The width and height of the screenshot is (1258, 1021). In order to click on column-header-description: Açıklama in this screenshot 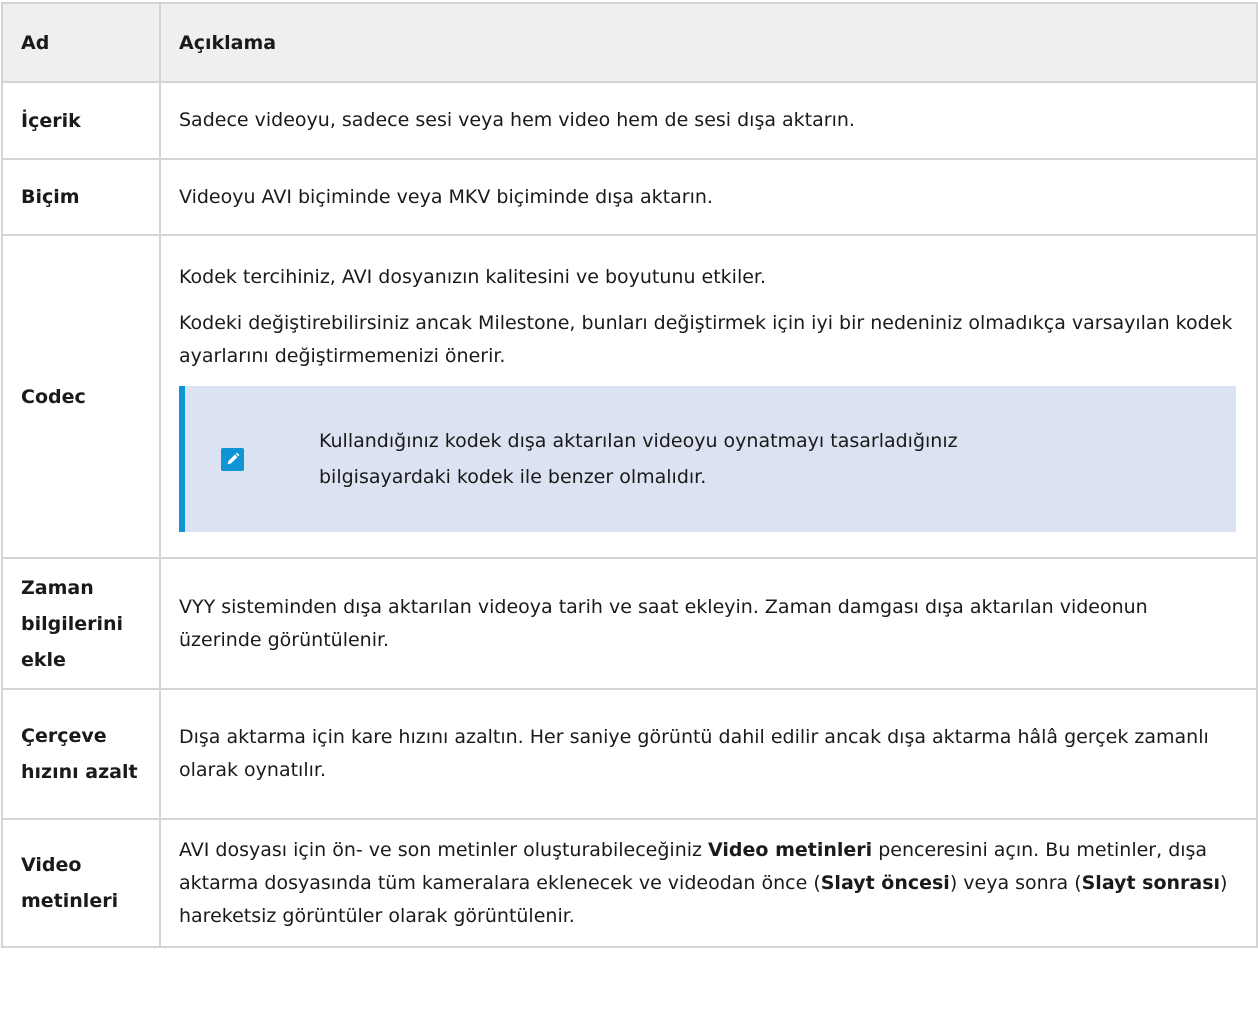, I will do `click(708, 42)`.